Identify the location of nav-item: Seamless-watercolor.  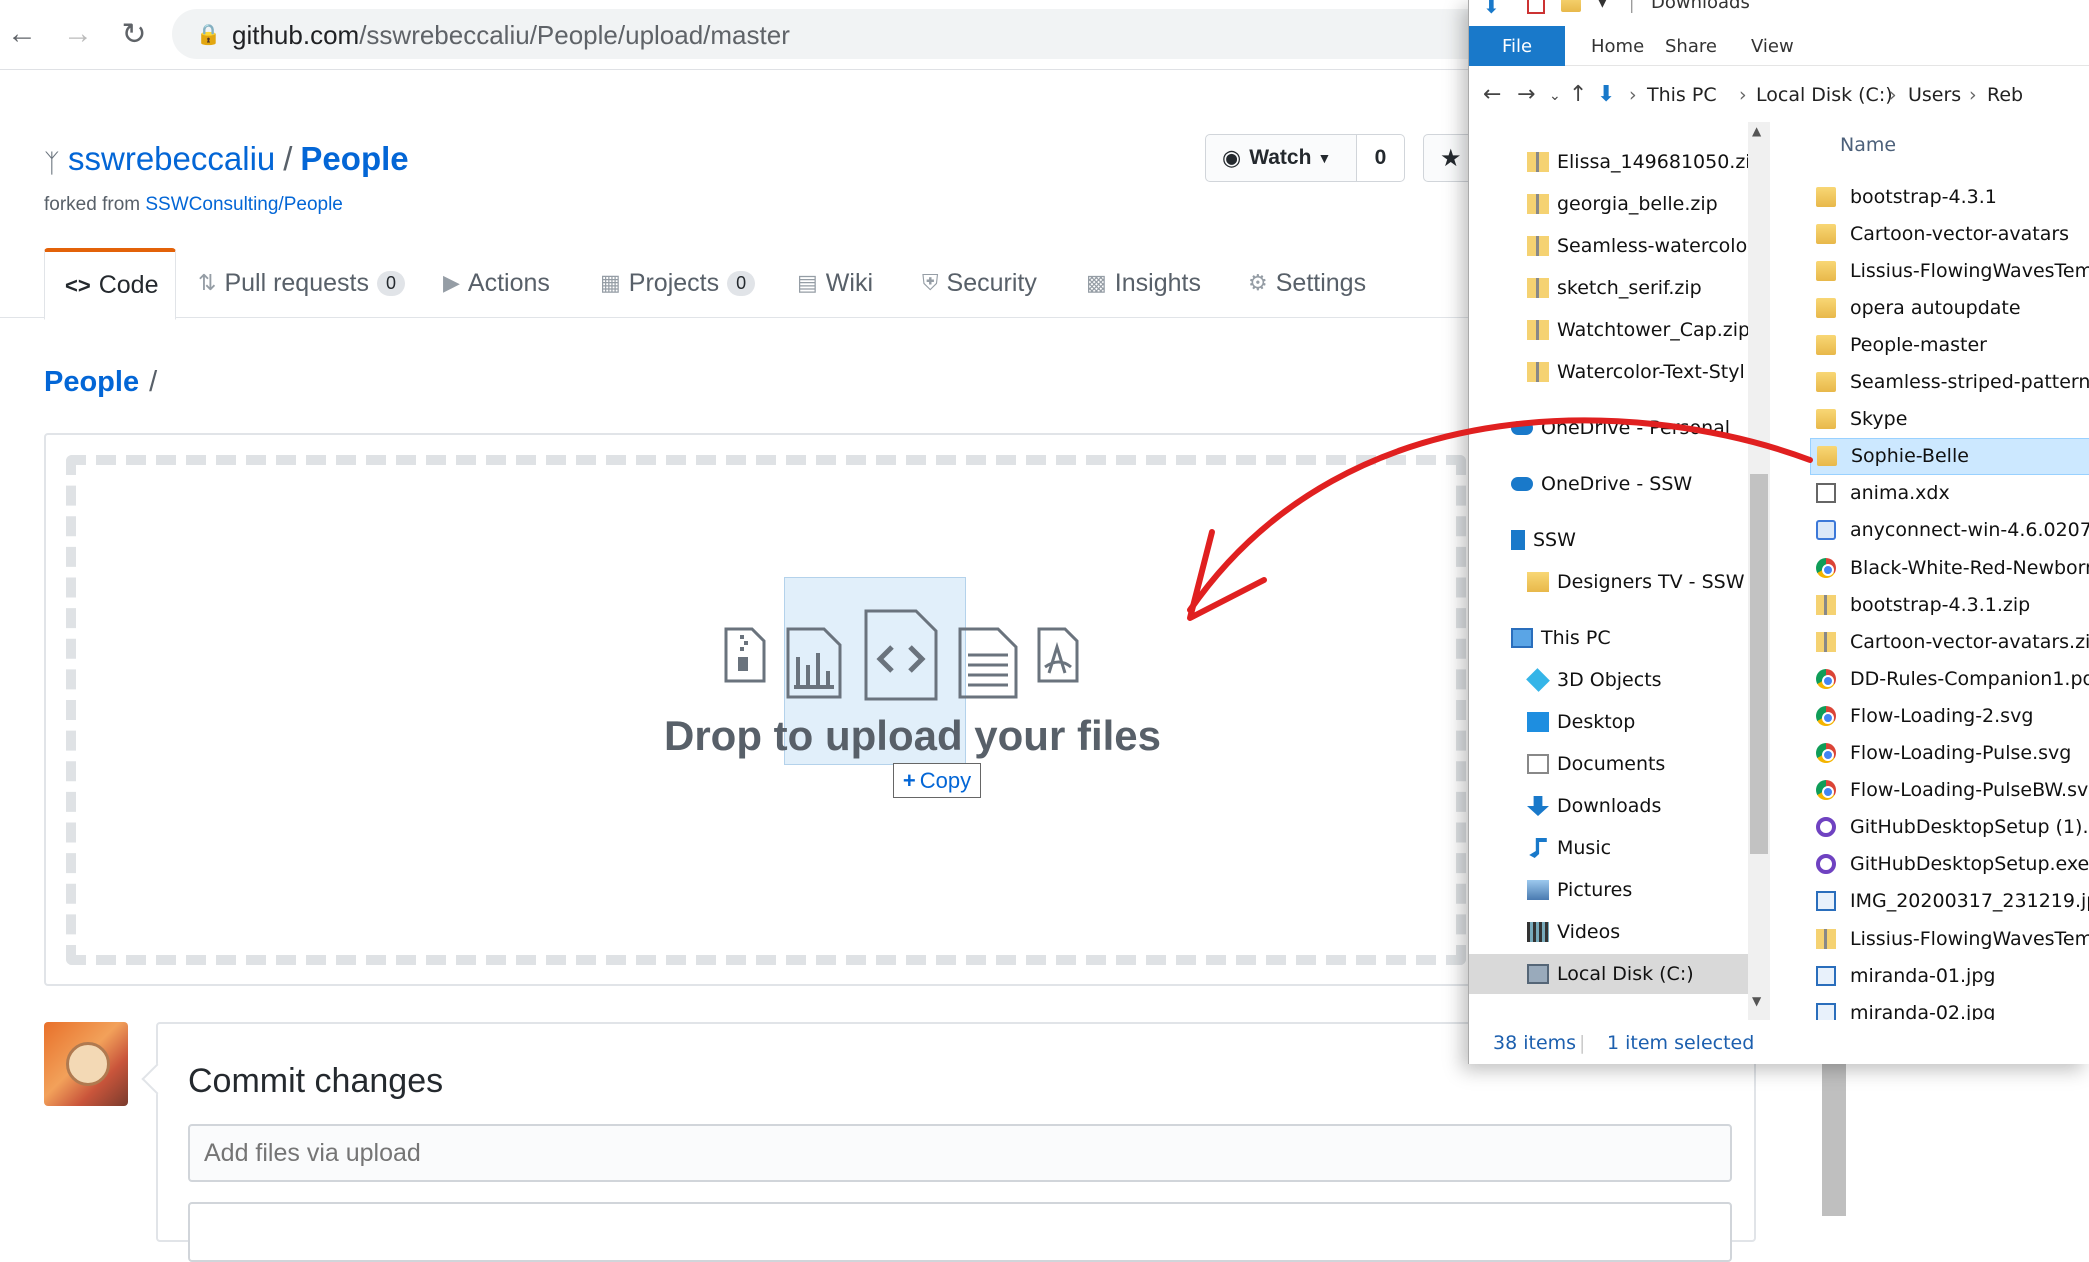
(1619, 246).